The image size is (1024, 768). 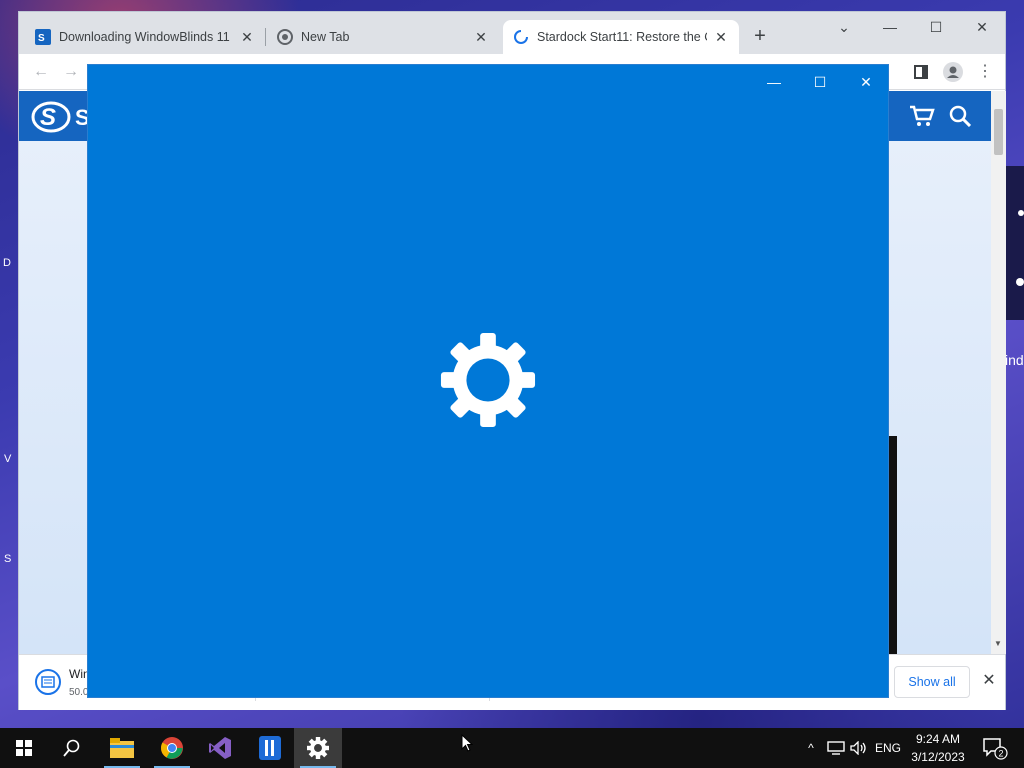 What do you see at coordinates (521, 37) in the screenshot?
I see `loading-spinner-icon` at bounding box center [521, 37].